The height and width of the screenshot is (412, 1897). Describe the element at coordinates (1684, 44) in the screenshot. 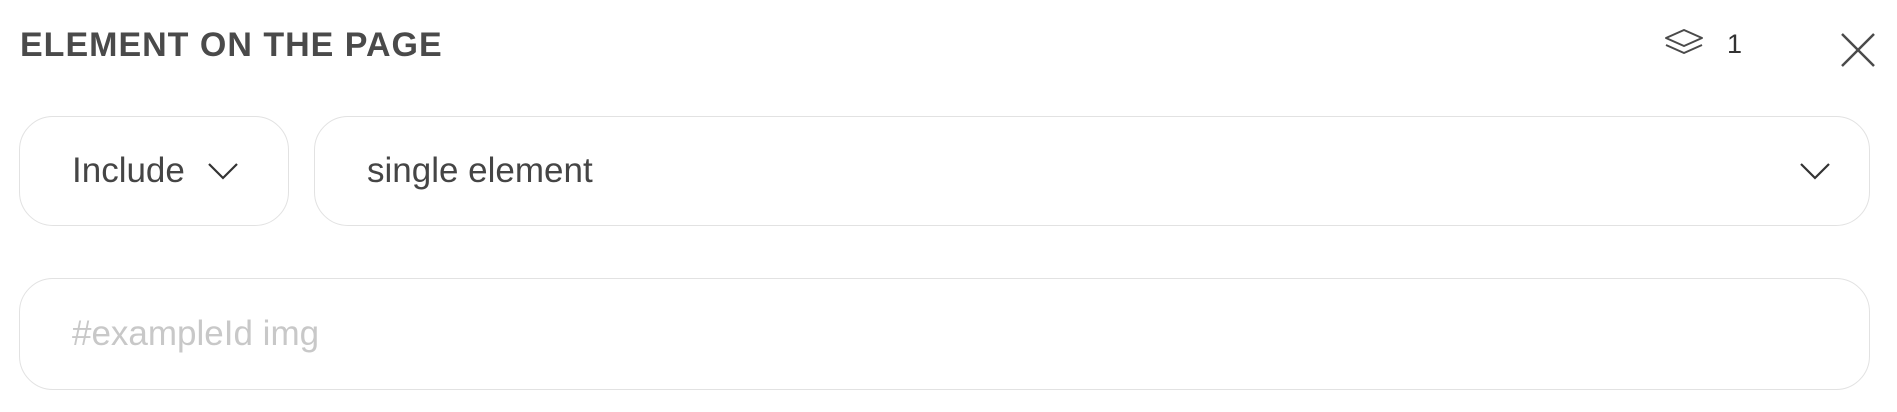

I see `layers-icon` at that location.